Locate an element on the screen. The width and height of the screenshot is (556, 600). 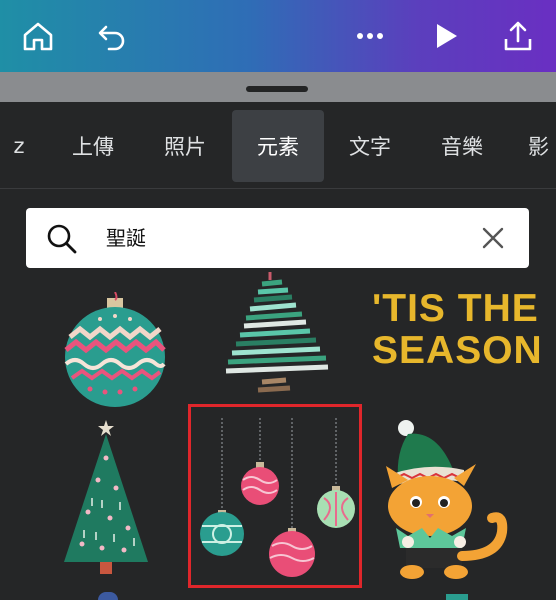
tab-label: 文字 is located at coordinates (370, 147).